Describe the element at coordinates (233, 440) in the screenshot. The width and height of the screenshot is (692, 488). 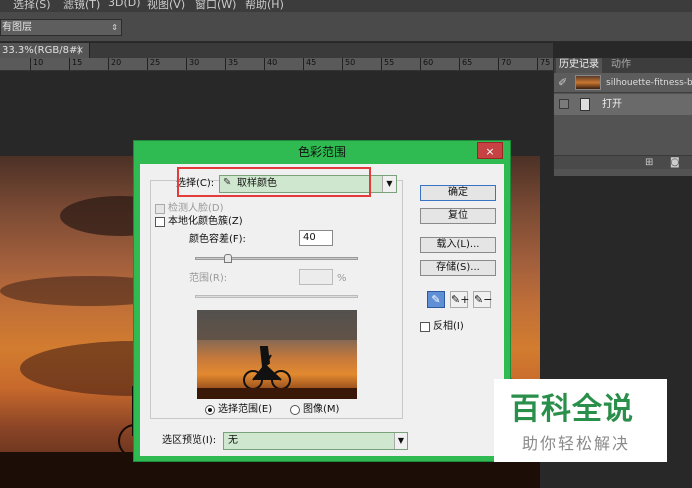
I see `selection-preview-value: 无` at that location.